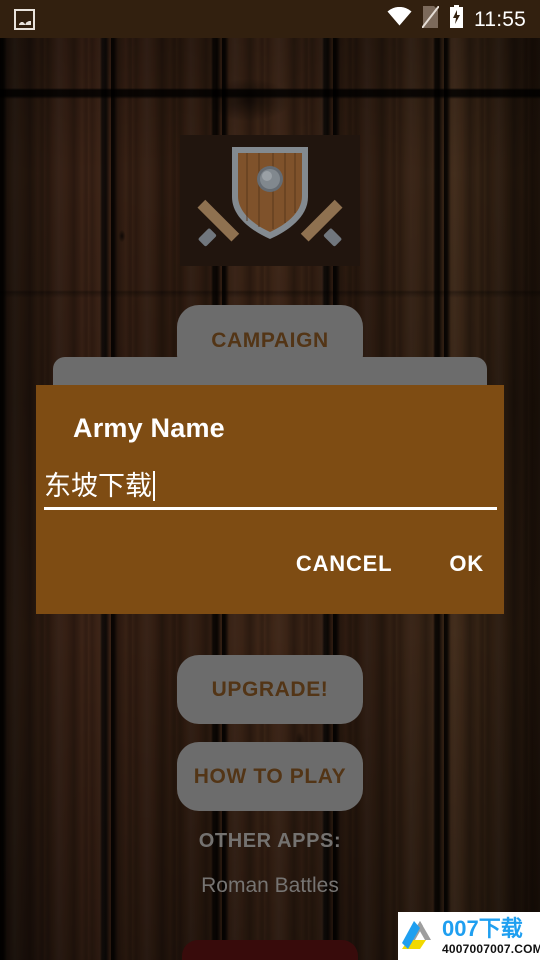  I want to click on dialog-actions: CANCEL OK, so click(390, 564).